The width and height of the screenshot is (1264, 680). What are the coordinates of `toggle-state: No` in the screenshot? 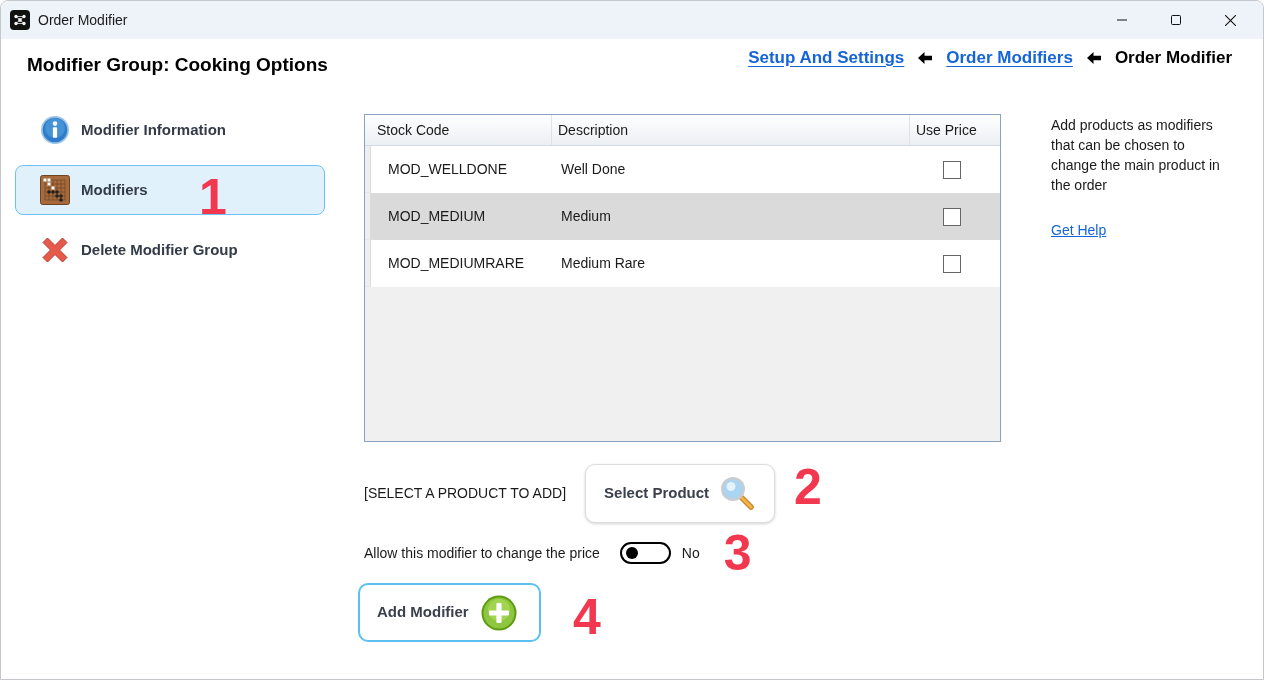 It's located at (690, 553).